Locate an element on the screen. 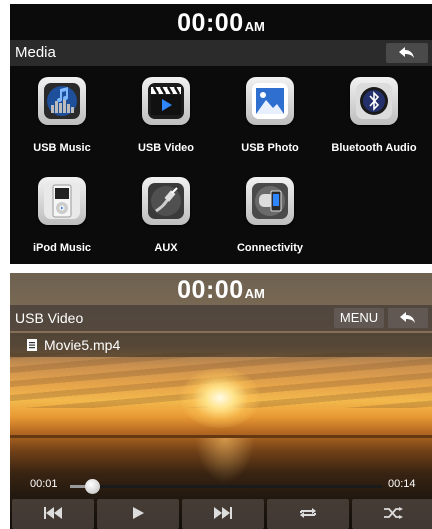 This screenshot has width=432, height=529. previous-icon is located at coordinates (53, 513).